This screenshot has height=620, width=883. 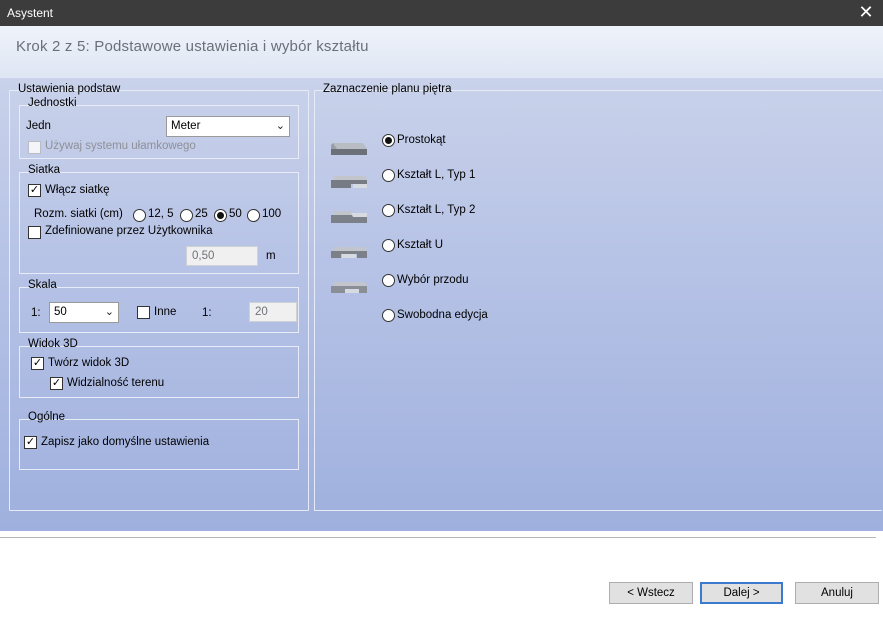 What do you see at coordinates (441, 13) in the screenshot?
I see `title-bar: Asystent ✕` at bounding box center [441, 13].